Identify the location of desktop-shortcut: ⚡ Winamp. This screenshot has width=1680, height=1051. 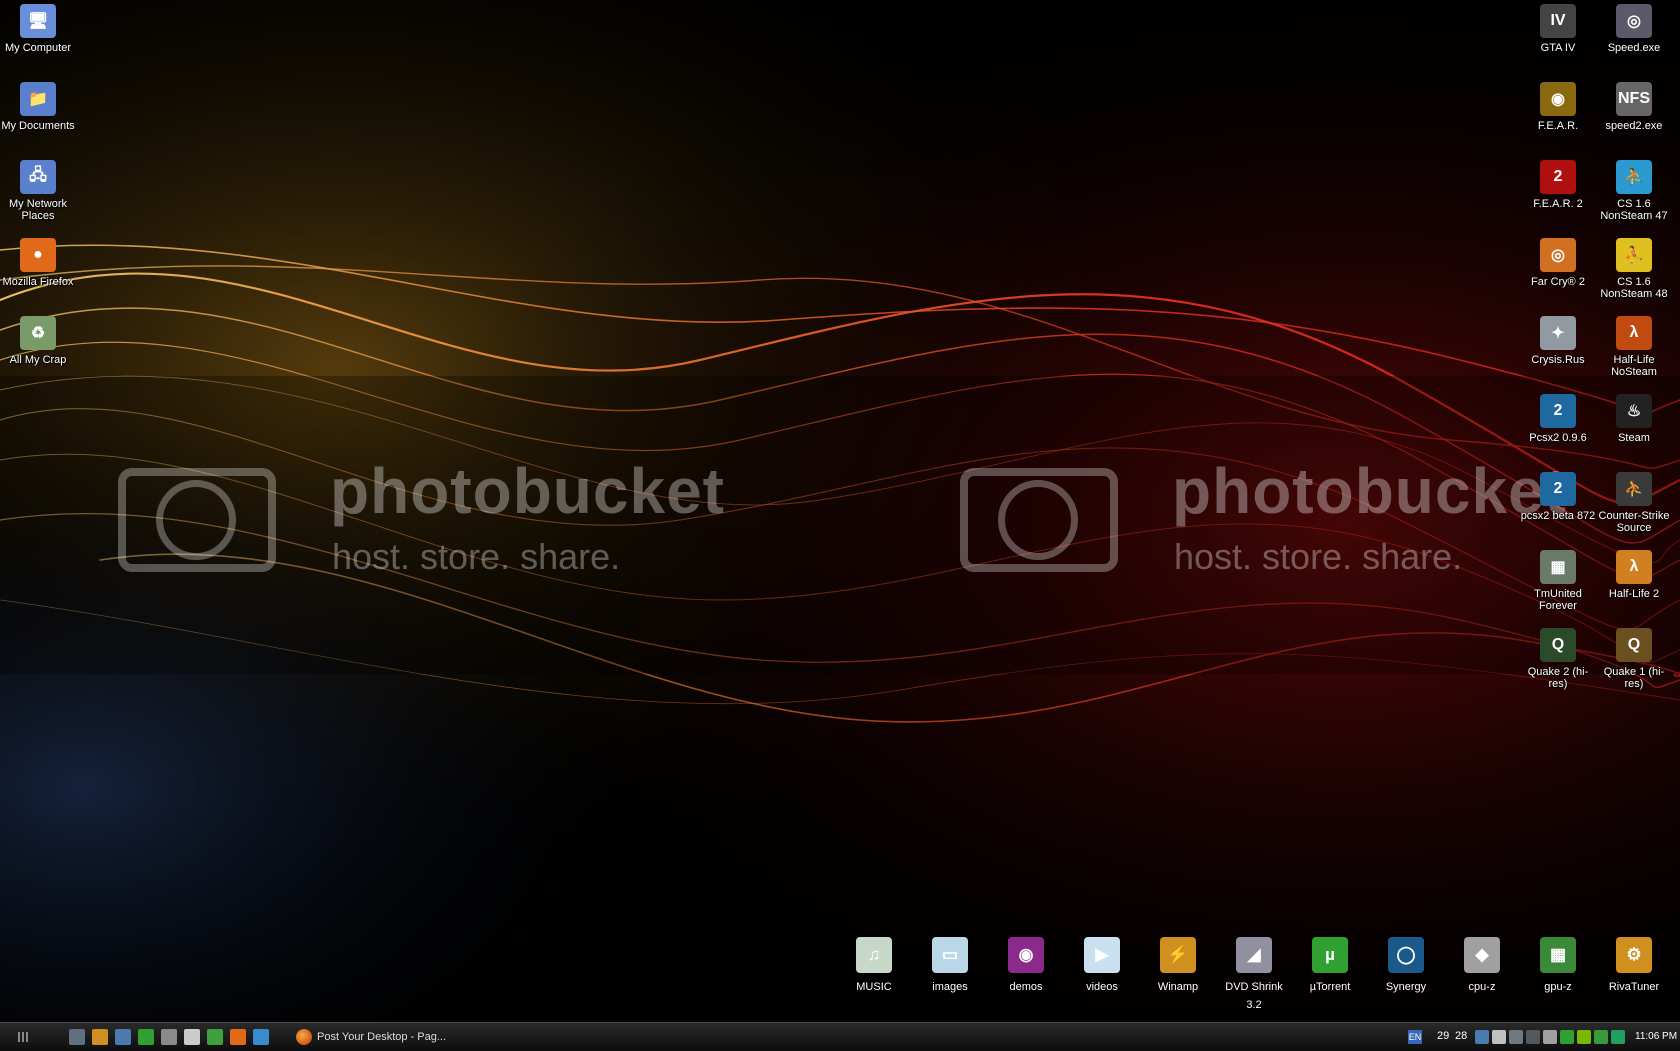
(1178, 966).